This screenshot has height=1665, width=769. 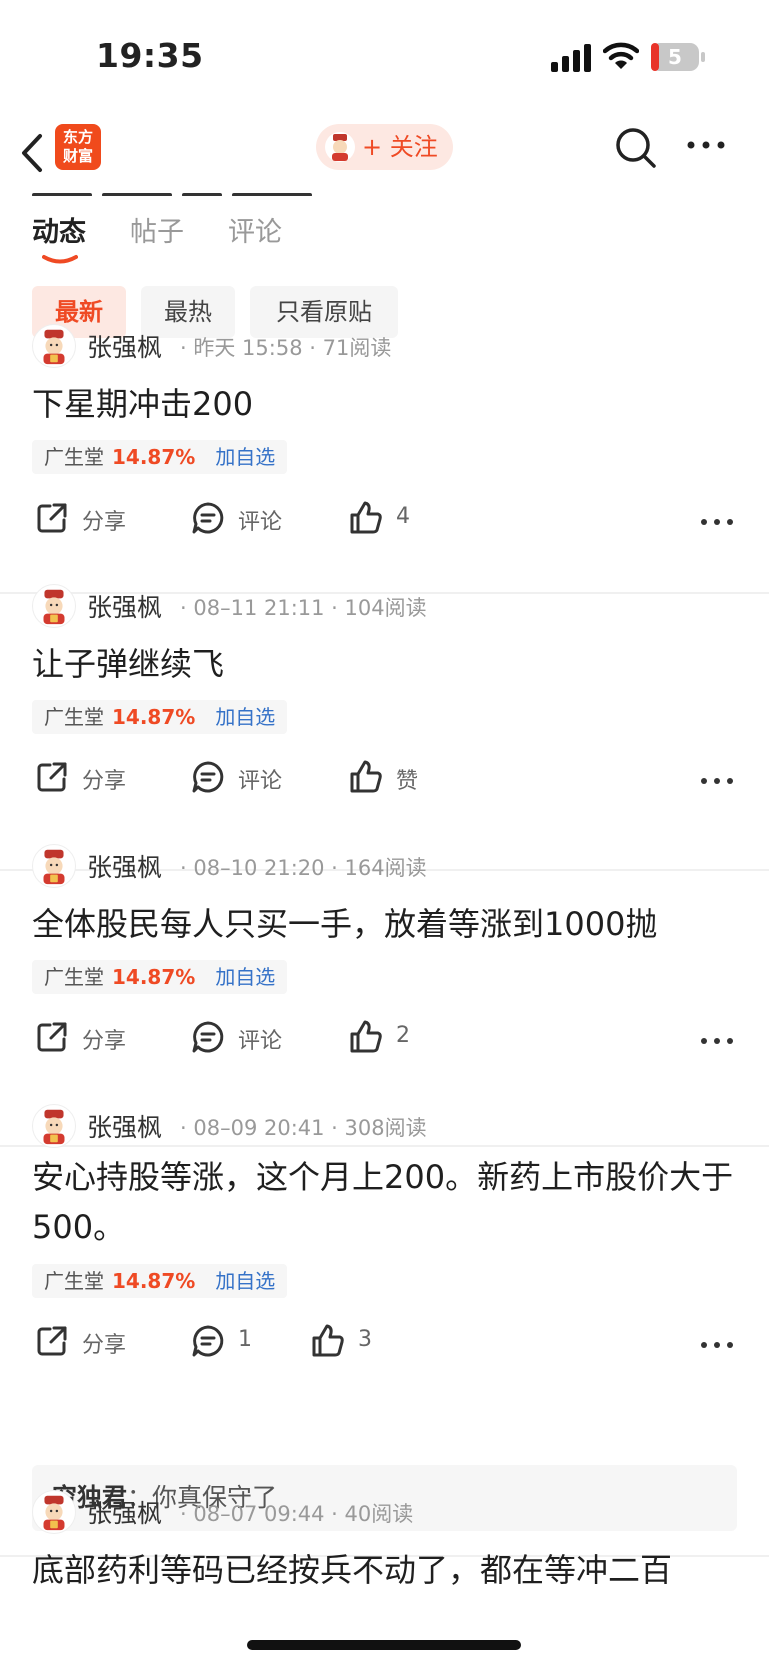 What do you see at coordinates (636, 148) in the screenshot?
I see `search-icon` at bounding box center [636, 148].